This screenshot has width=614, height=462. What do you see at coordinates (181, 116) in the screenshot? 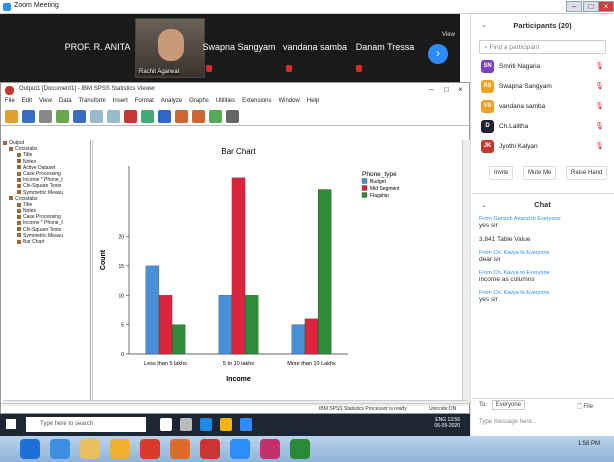
I see `insert-output-icon` at bounding box center [181, 116].